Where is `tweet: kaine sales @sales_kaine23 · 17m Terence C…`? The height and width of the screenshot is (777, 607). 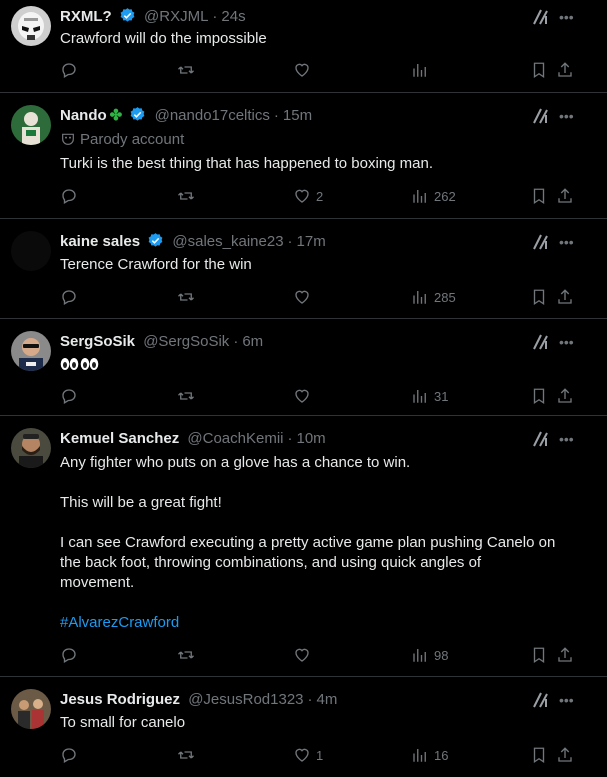 tweet: kaine sales @sales_kaine23 · 17m Terence C… is located at coordinates (303, 269).